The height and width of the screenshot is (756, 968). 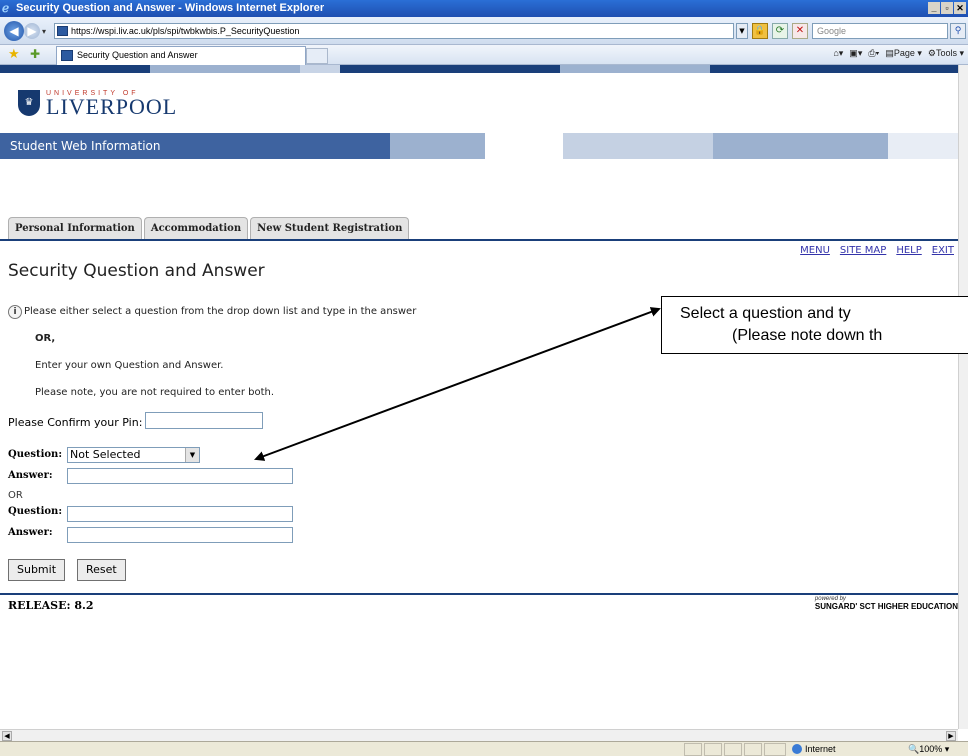 I want to click on menu-link: MENU, so click(x=815, y=250).